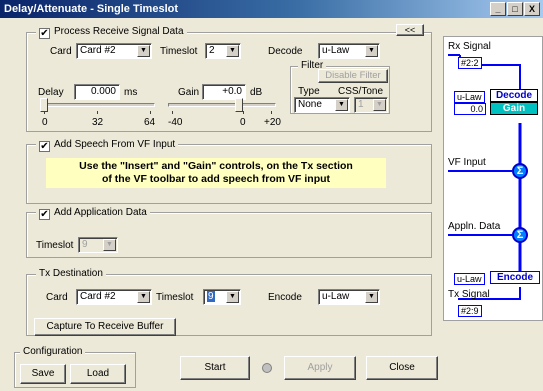  What do you see at coordinates (256, 92) in the screenshot?
I see `gain-unit: dB` at bounding box center [256, 92].